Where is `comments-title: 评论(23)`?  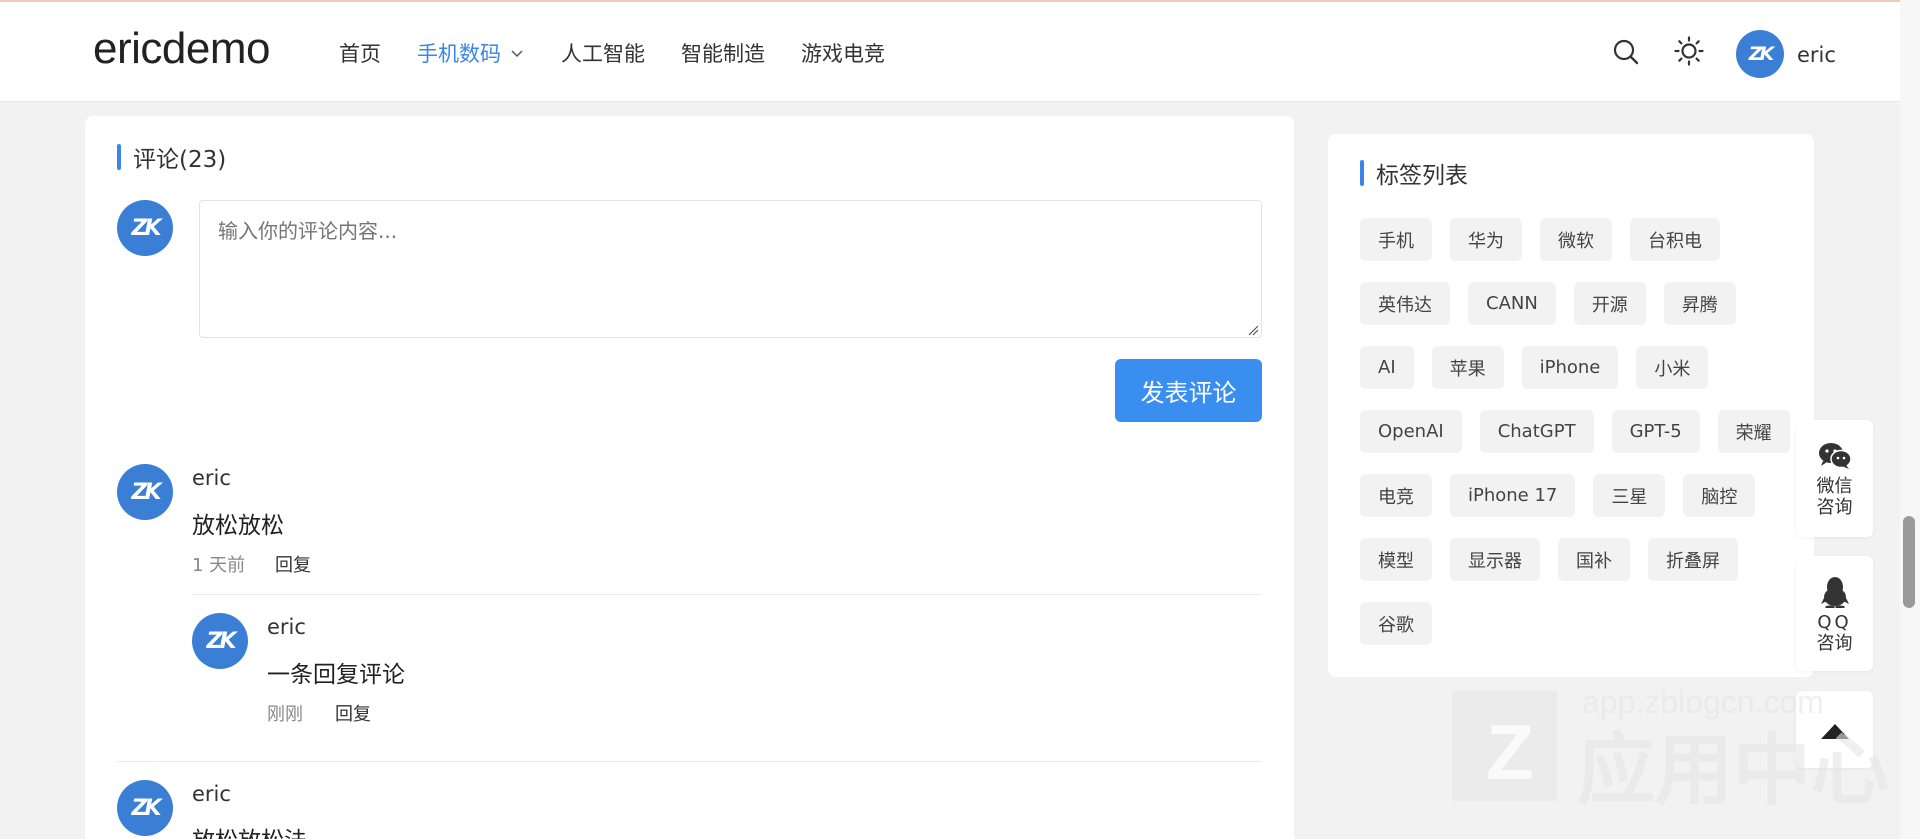
comments-title: 评论(23) is located at coordinates (171, 157).